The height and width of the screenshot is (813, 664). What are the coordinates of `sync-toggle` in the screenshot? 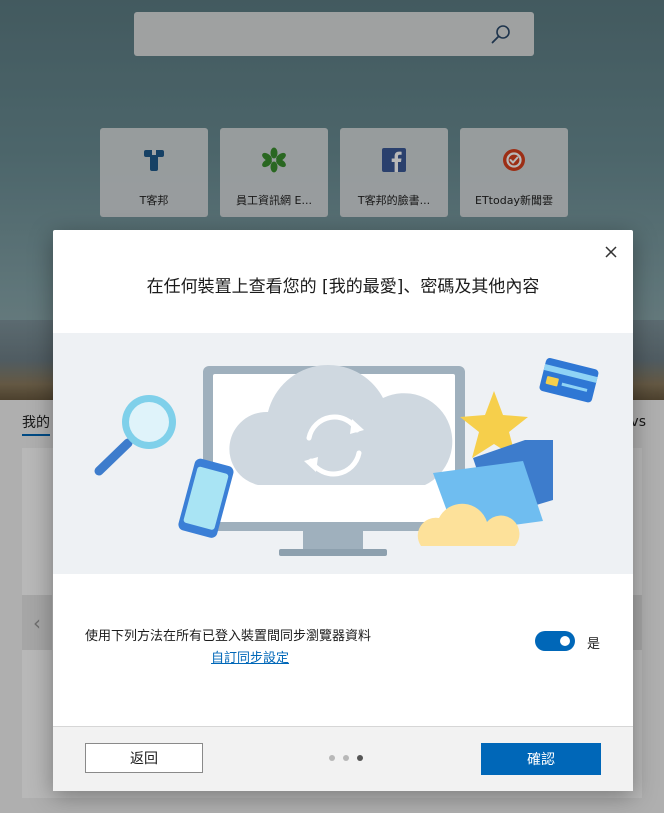 It's located at (555, 641).